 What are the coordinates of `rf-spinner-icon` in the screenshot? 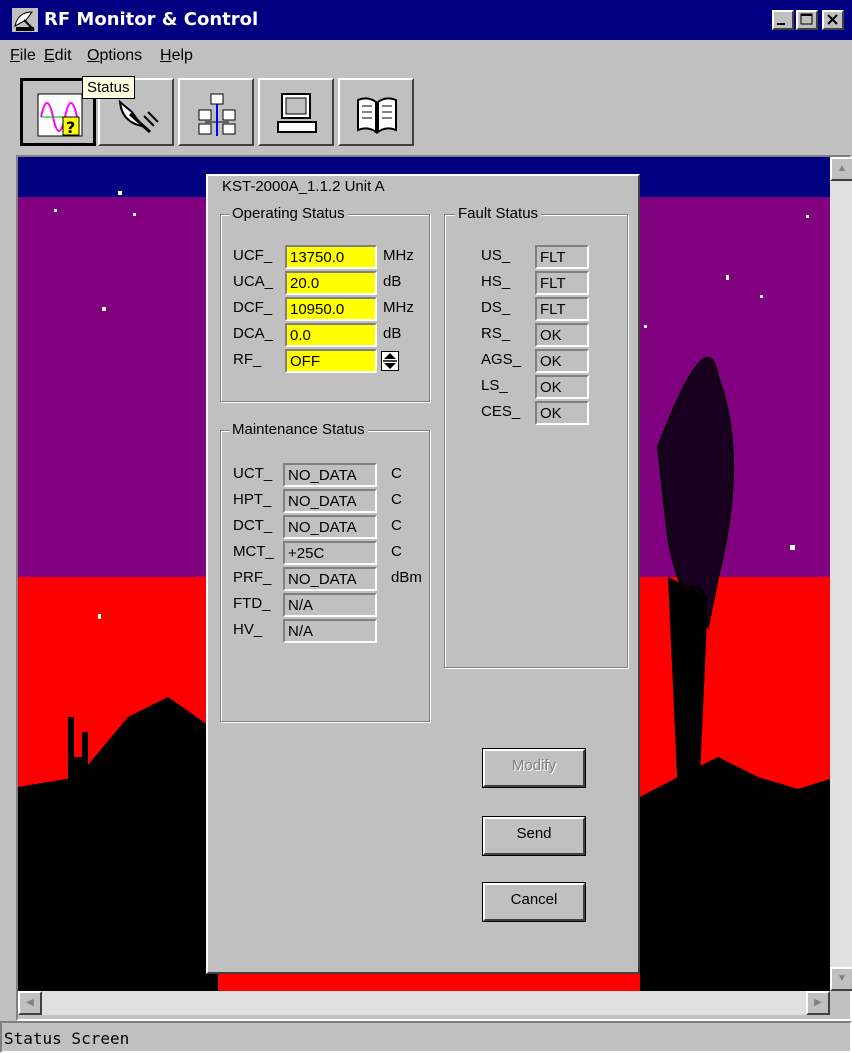 It's located at (390, 361).